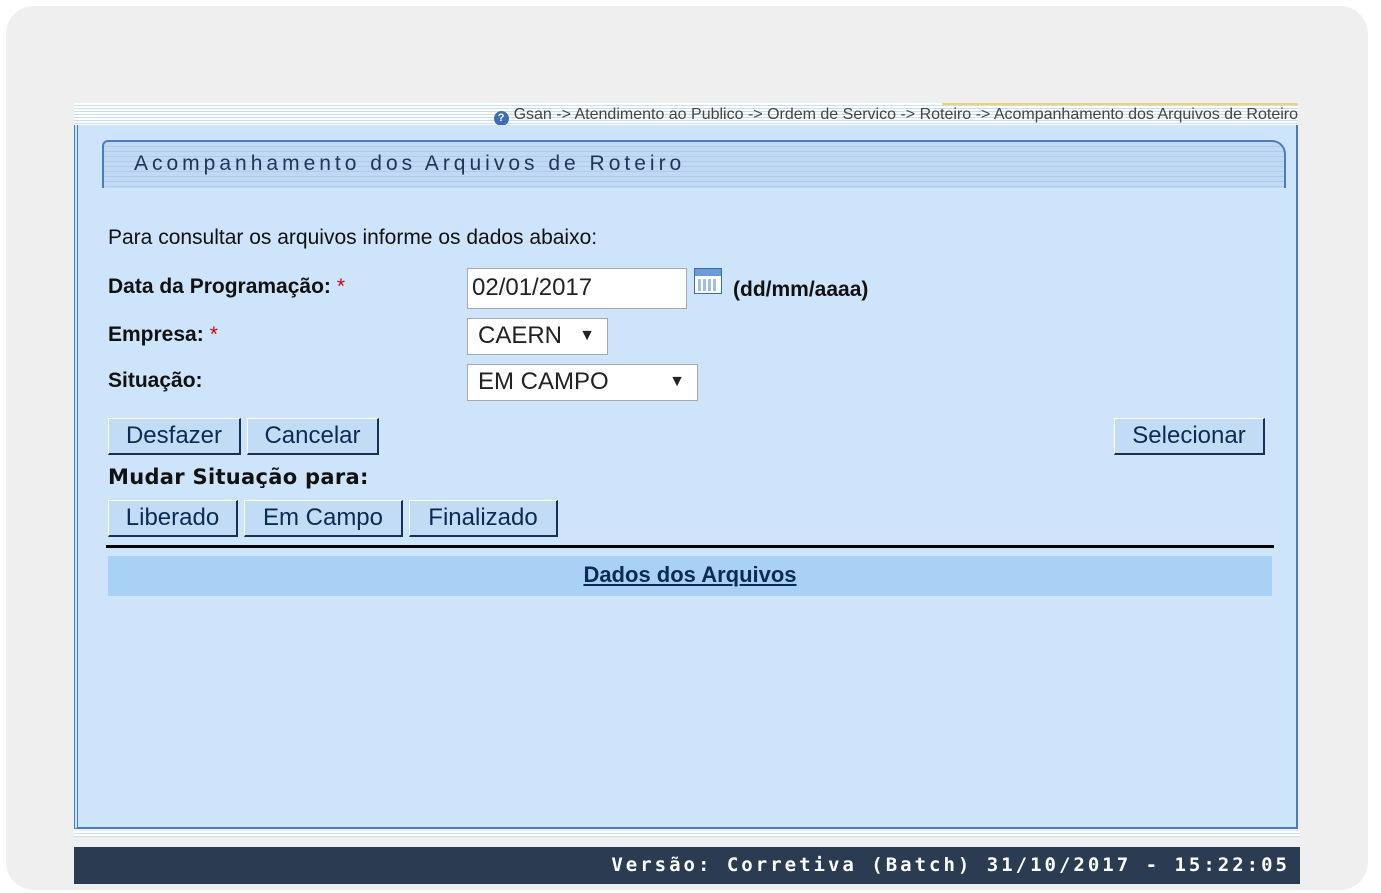  What do you see at coordinates (238, 477) in the screenshot?
I see `mudar-situacao-label: Mudar Situação para:` at bounding box center [238, 477].